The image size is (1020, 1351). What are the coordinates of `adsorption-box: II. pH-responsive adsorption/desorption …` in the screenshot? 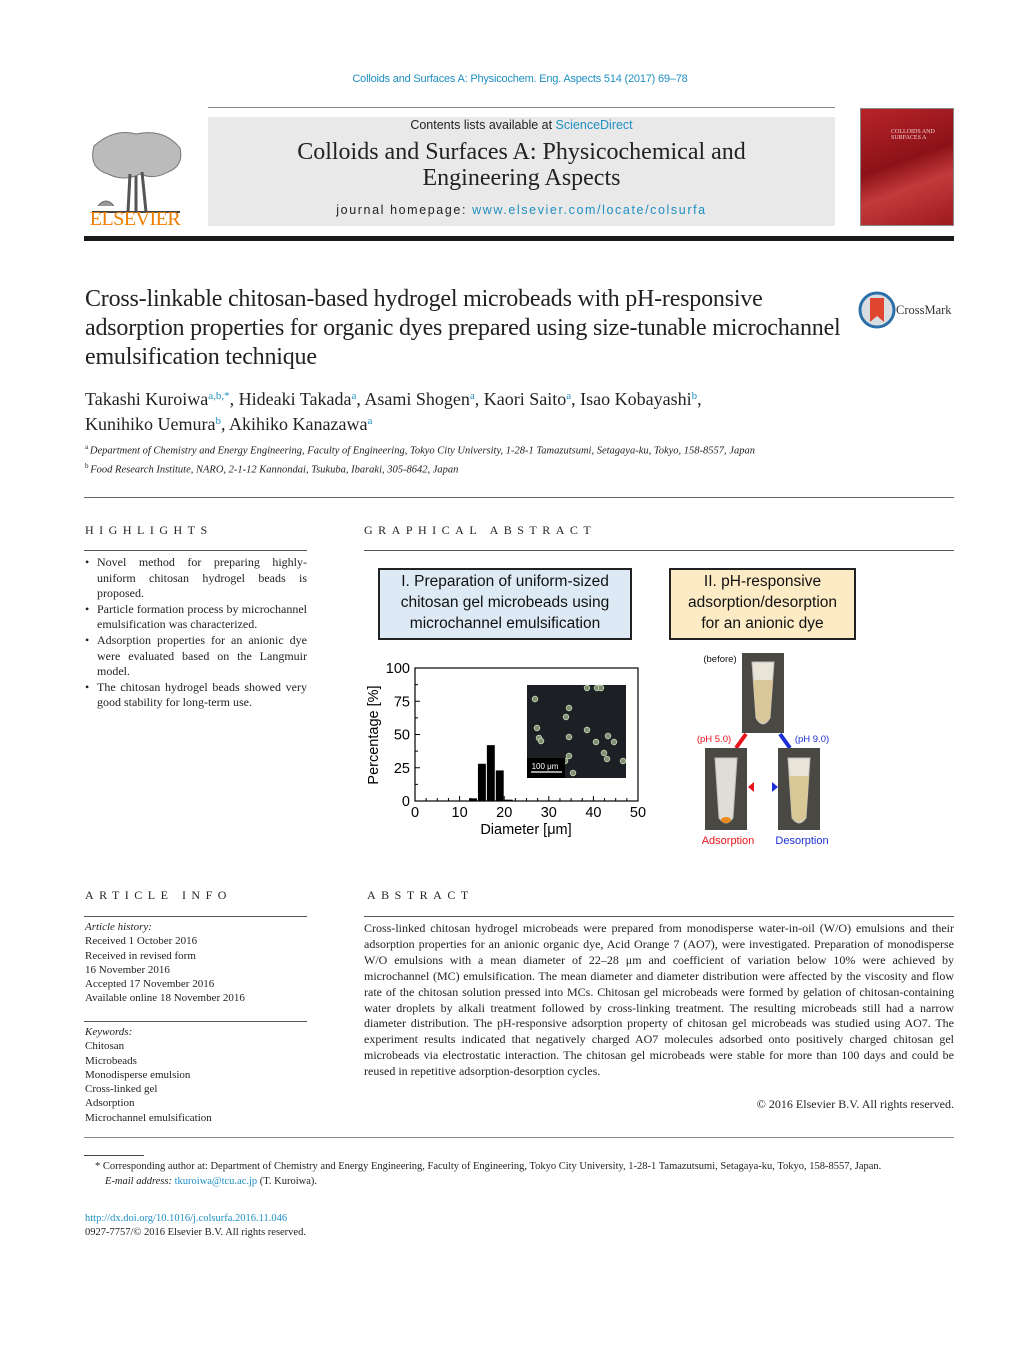 It's located at (762, 604).